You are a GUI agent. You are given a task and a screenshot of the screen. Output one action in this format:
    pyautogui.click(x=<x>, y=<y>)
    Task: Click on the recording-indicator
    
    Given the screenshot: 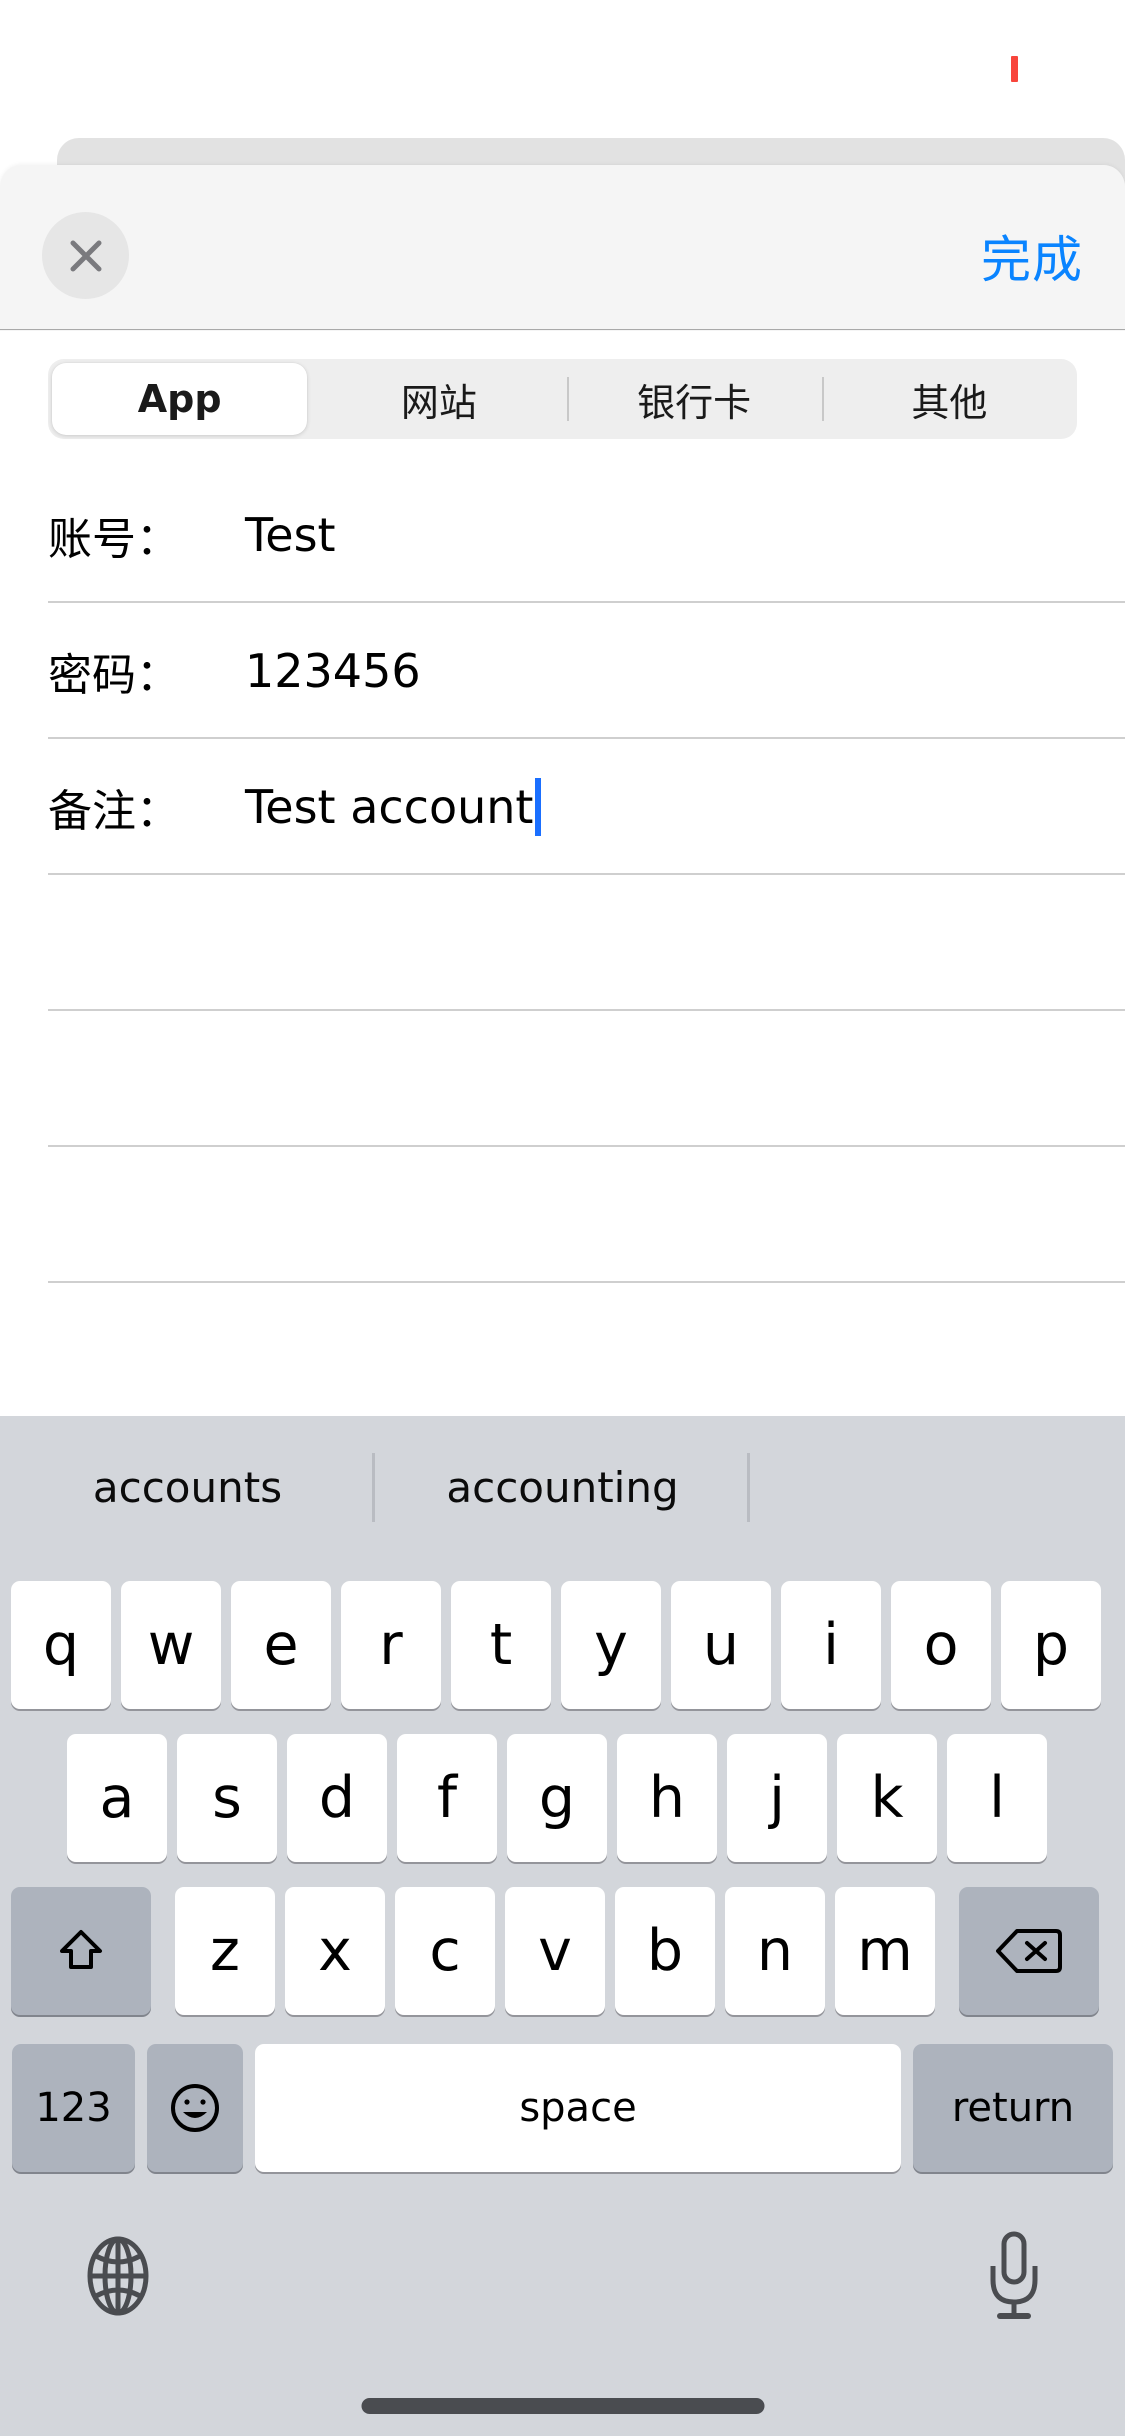 What is the action you would take?
    pyautogui.click(x=1014, y=69)
    